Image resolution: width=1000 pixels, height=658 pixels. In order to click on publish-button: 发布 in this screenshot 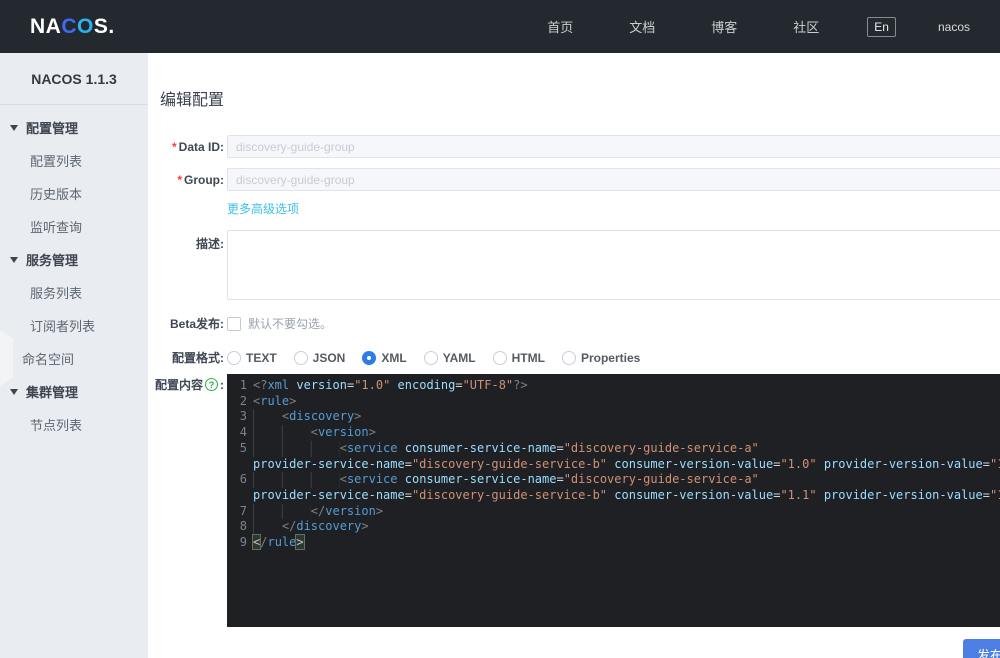, I will do `click(981, 648)`.